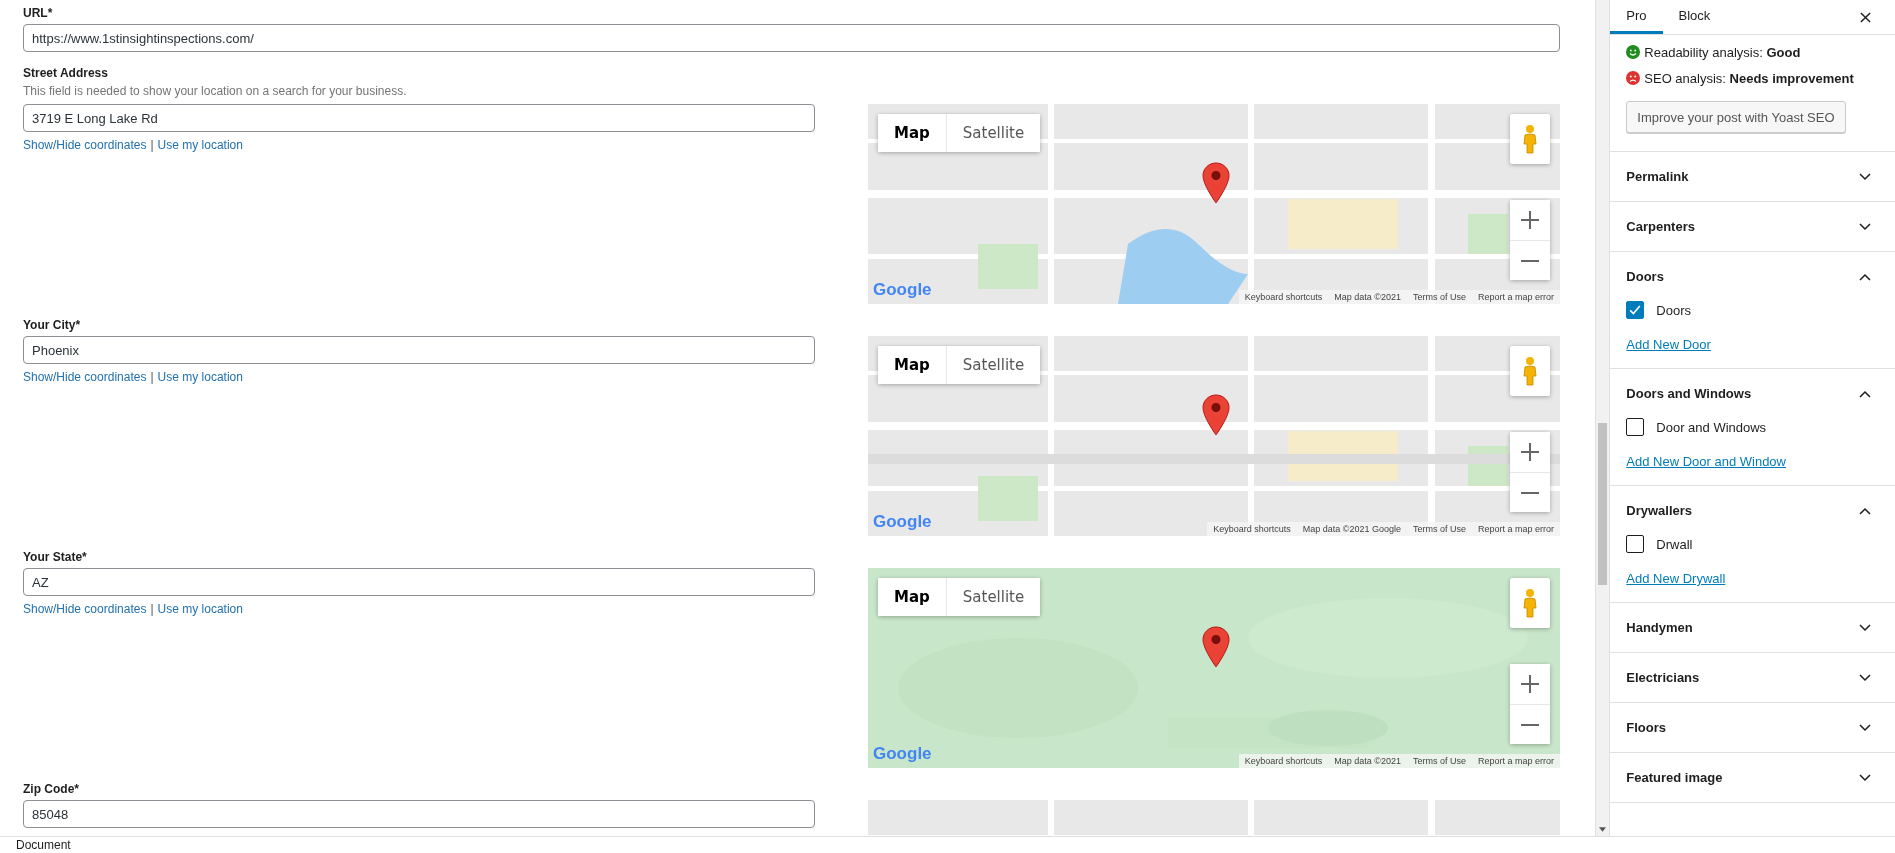  I want to click on panel-header: Drywallers, so click(1752, 510).